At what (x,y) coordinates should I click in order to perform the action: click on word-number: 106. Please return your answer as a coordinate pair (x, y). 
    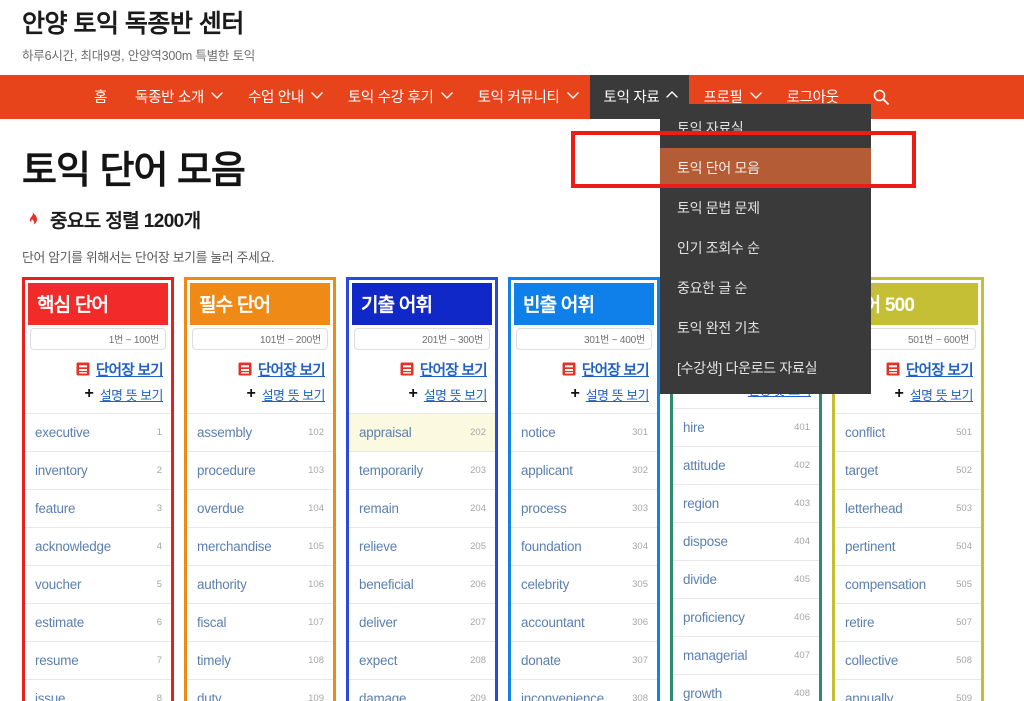
    Looking at the image, I should click on (316, 584).